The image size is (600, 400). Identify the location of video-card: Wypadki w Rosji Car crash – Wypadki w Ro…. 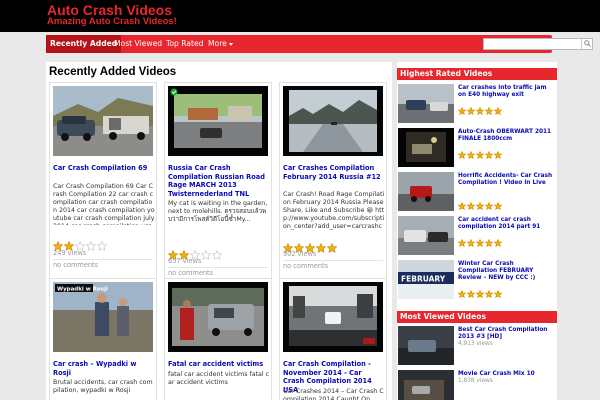
(103, 339).